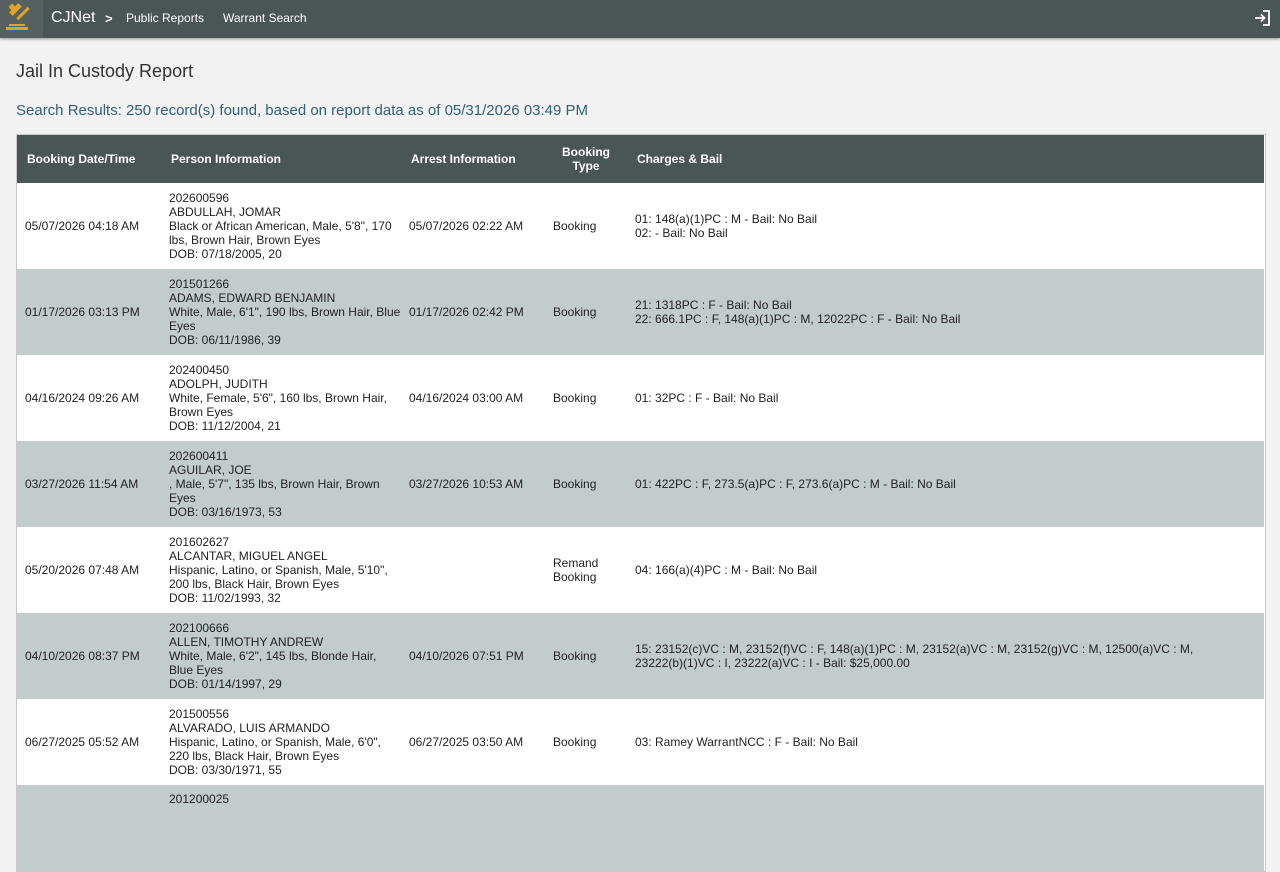  I want to click on person-name: ADOLPH, JUDITH, so click(218, 384).